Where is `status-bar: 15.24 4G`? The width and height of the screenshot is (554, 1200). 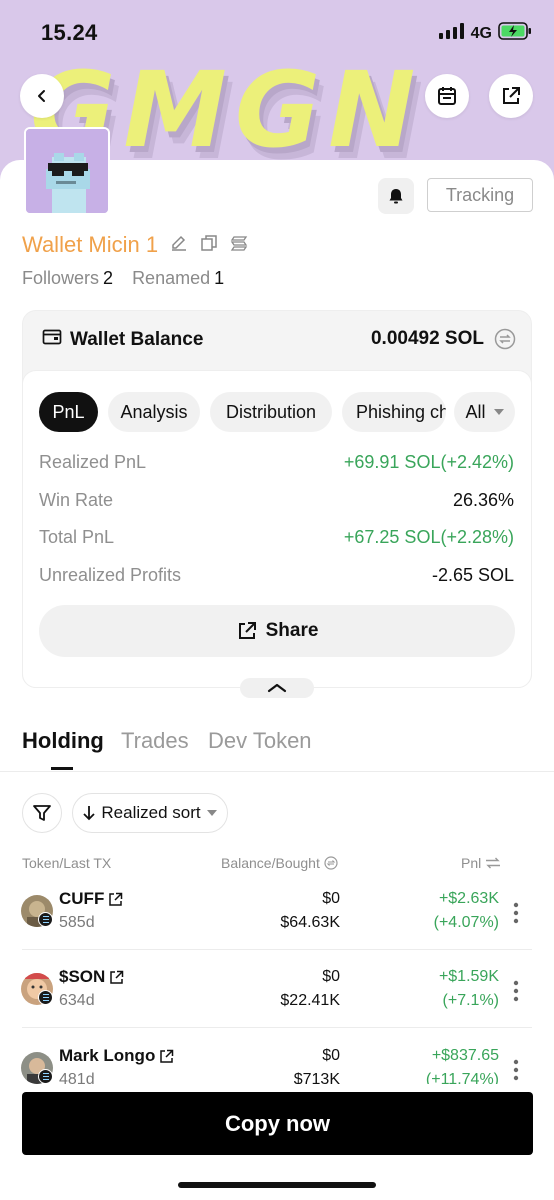
status-bar: 15.24 4G is located at coordinates (277, 32).